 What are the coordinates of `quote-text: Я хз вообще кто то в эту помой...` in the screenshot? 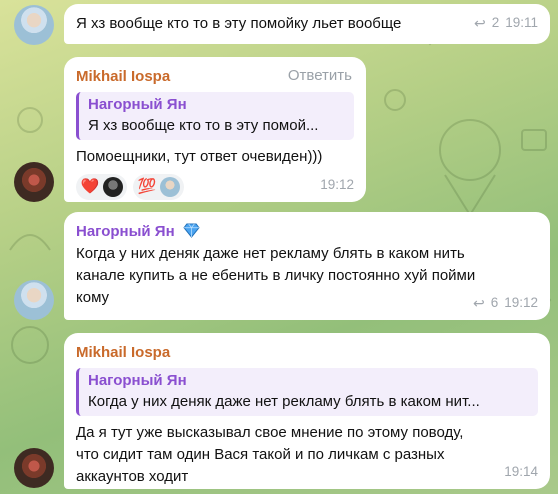 It's located at (203, 125).